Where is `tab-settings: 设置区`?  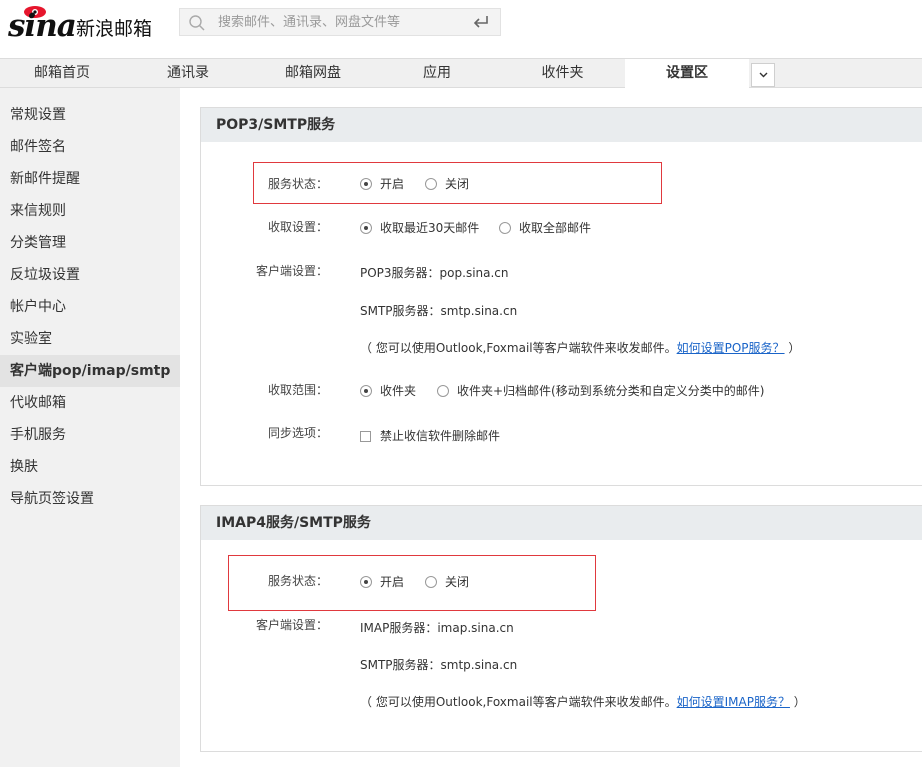
tab-settings: 设置区 is located at coordinates (687, 73).